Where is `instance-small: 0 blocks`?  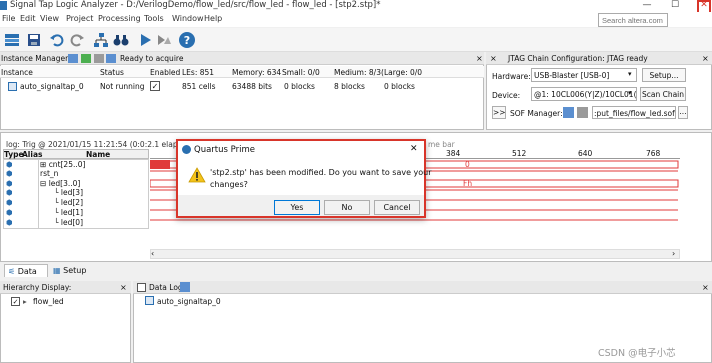 instance-small: 0 blocks is located at coordinates (299, 86).